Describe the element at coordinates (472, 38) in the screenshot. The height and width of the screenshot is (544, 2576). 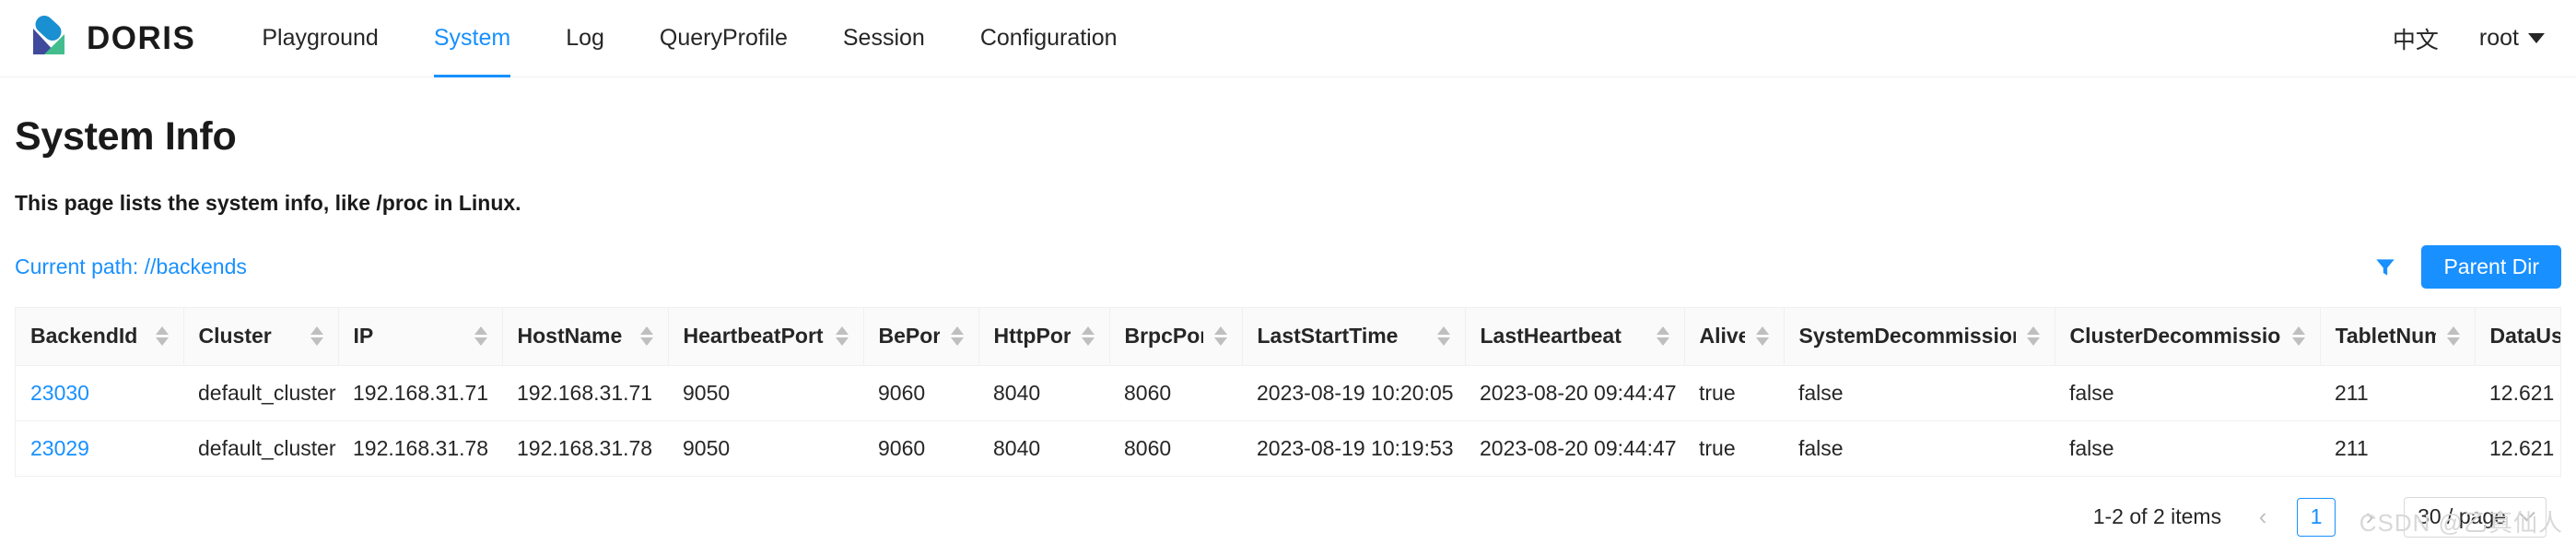
I see `nav-item-system: System` at that location.